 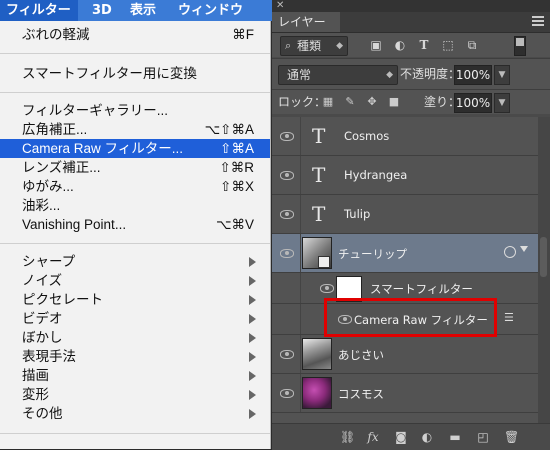 What do you see at coordinates (347, 437) in the screenshot?
I see `link-layers-icon: ⛓` at bounding box center [347, 437].